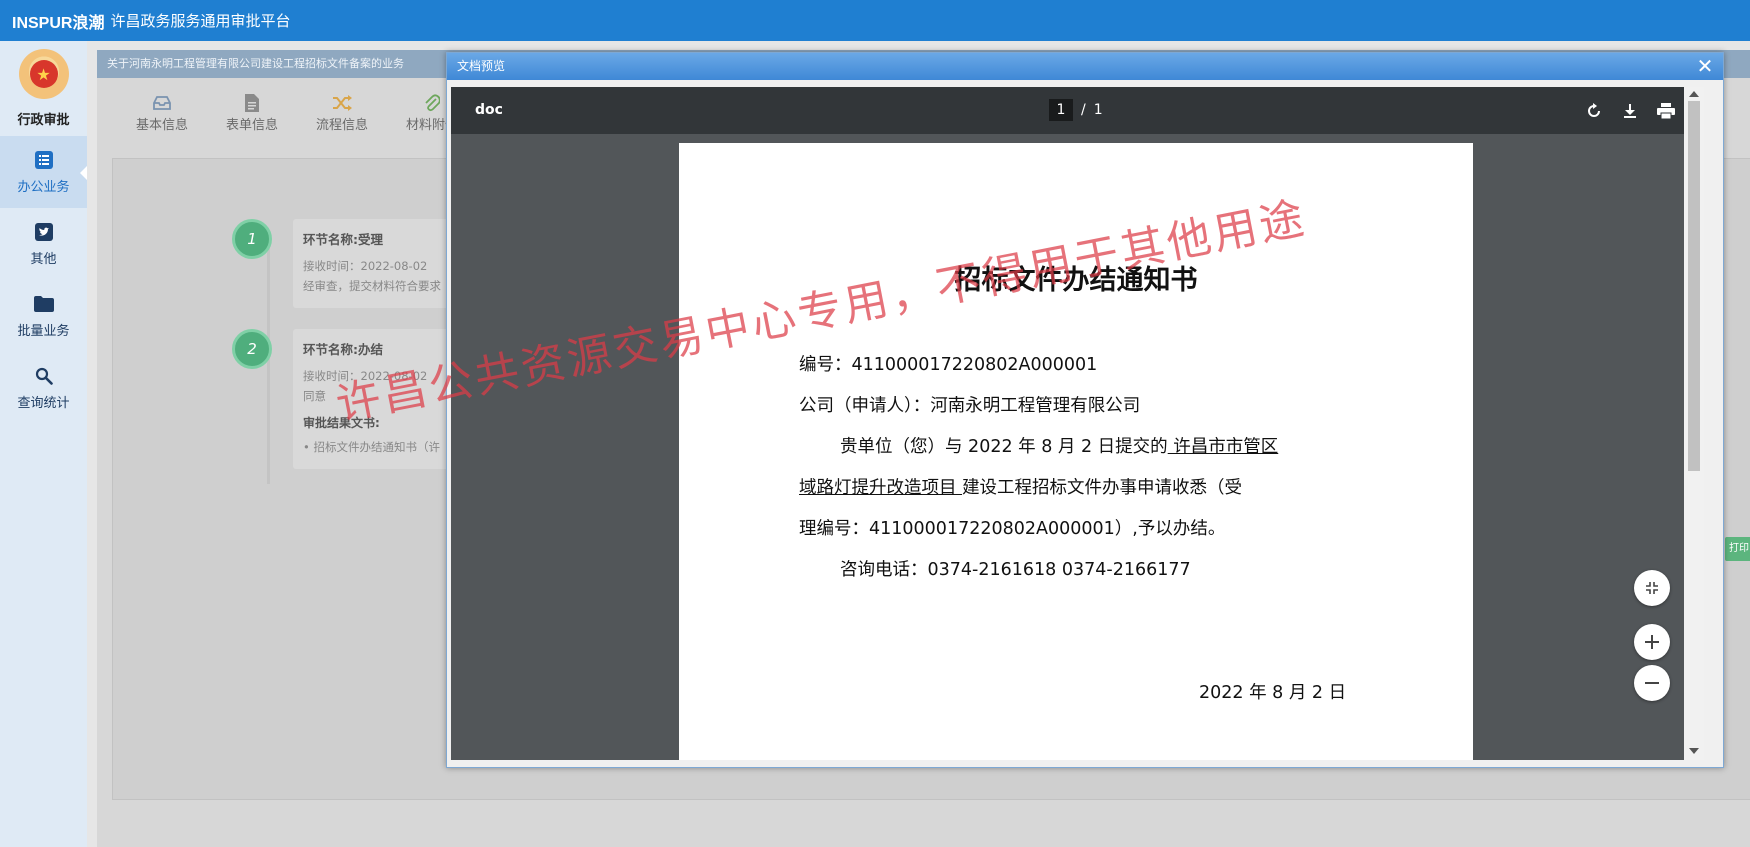  I want to click on document-body-line-3: 理编号：411000017220802A000001）,予以办结。, so click(1012, 529).